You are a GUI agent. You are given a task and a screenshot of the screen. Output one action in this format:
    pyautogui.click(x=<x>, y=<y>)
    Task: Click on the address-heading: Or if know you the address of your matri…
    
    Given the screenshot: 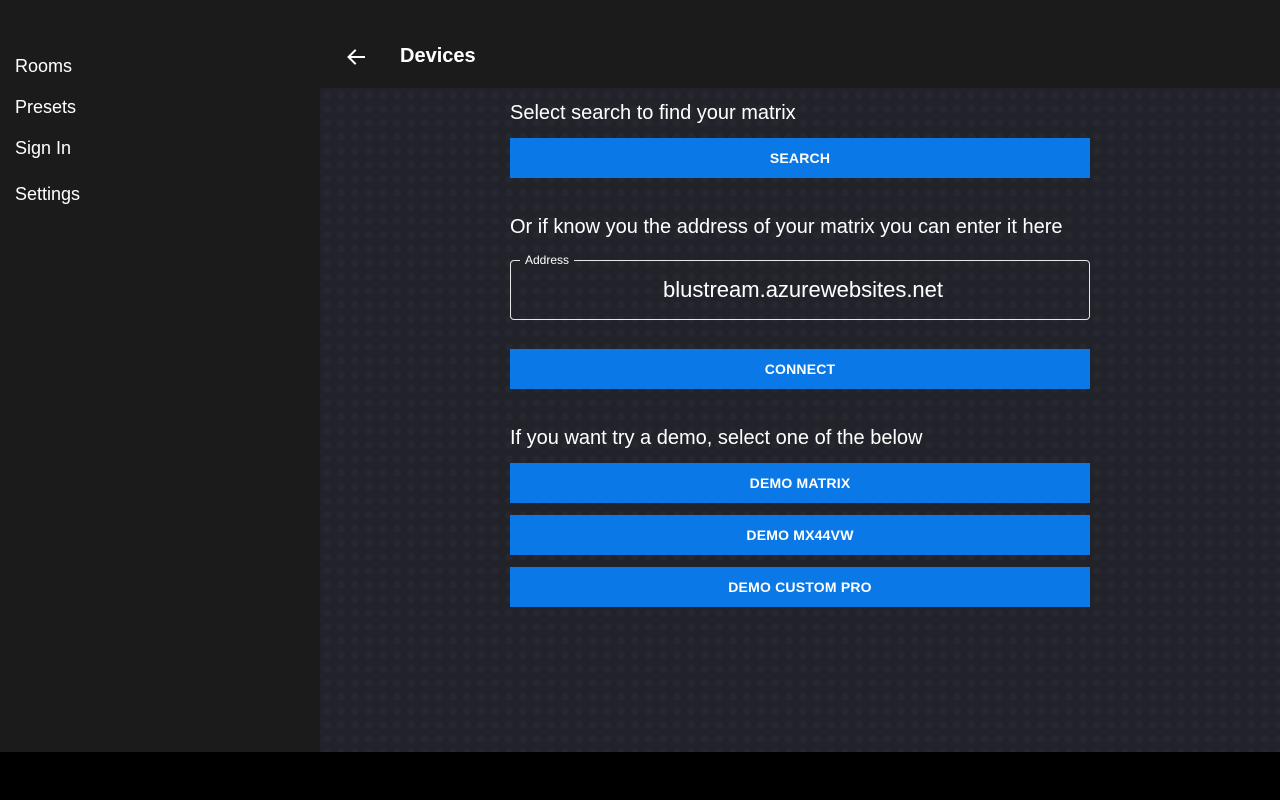 What is the action you would take?
    pyautogui.click(x=786, y=227)
    